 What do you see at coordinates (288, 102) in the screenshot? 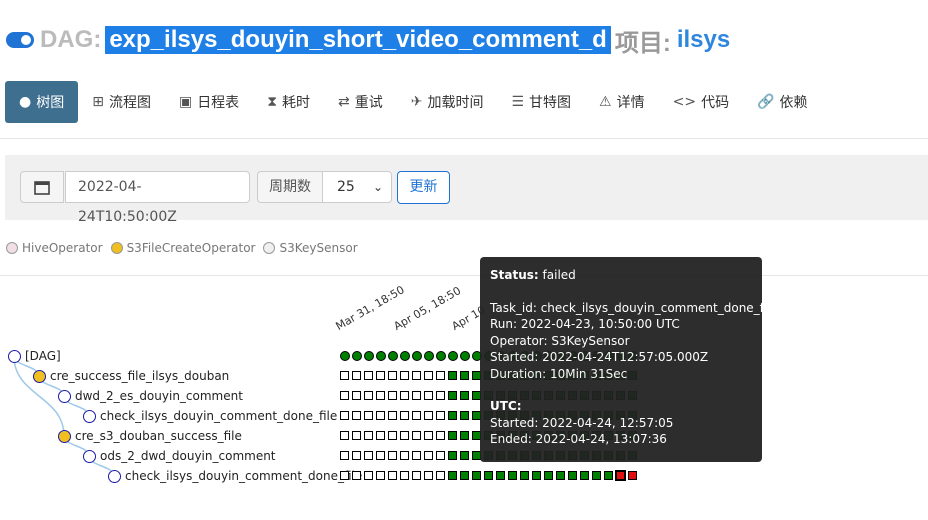
I see `nav-hourglass: ⧗ 耗时` at bounding box center [288, 102].